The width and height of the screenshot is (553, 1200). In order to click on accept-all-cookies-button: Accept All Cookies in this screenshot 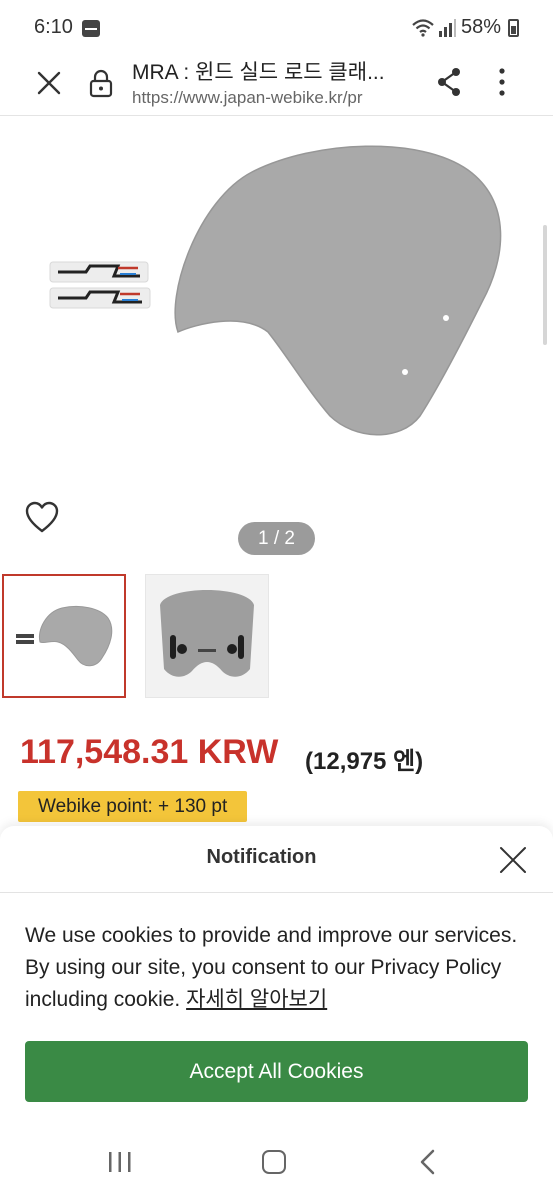, I will do `click(276, 1071)`.